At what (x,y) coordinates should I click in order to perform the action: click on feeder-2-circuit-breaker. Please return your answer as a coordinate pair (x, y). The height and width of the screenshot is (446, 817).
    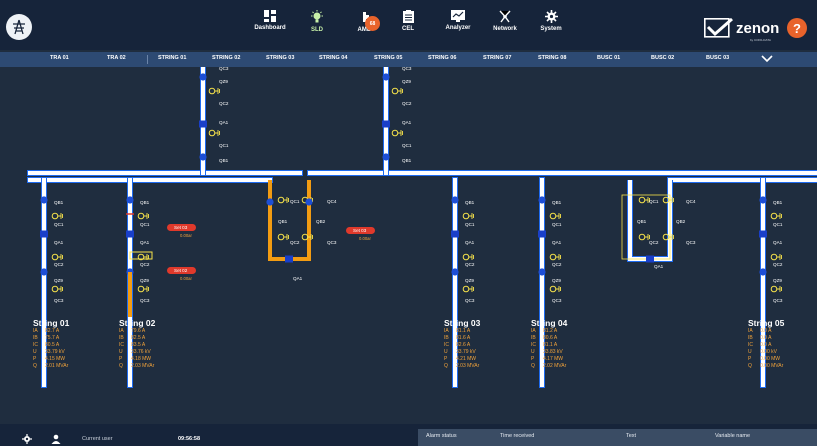
    Looking at the image, I should click on (386, 124).